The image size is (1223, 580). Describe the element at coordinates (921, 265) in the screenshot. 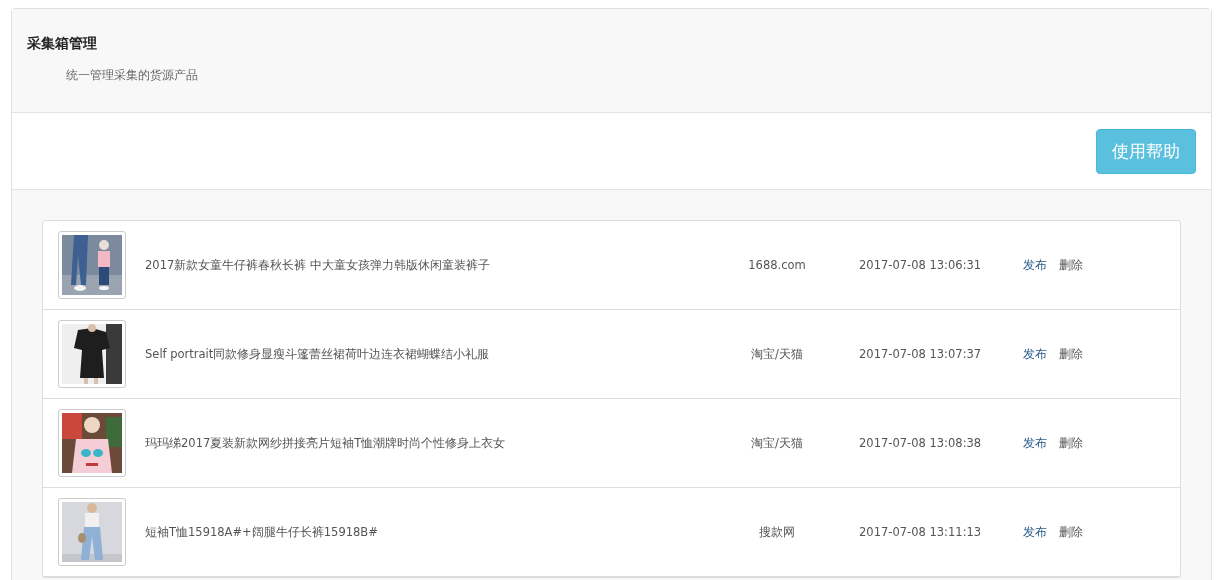

I see `collected-time: 2017-07-08 13:06:31` at that location.